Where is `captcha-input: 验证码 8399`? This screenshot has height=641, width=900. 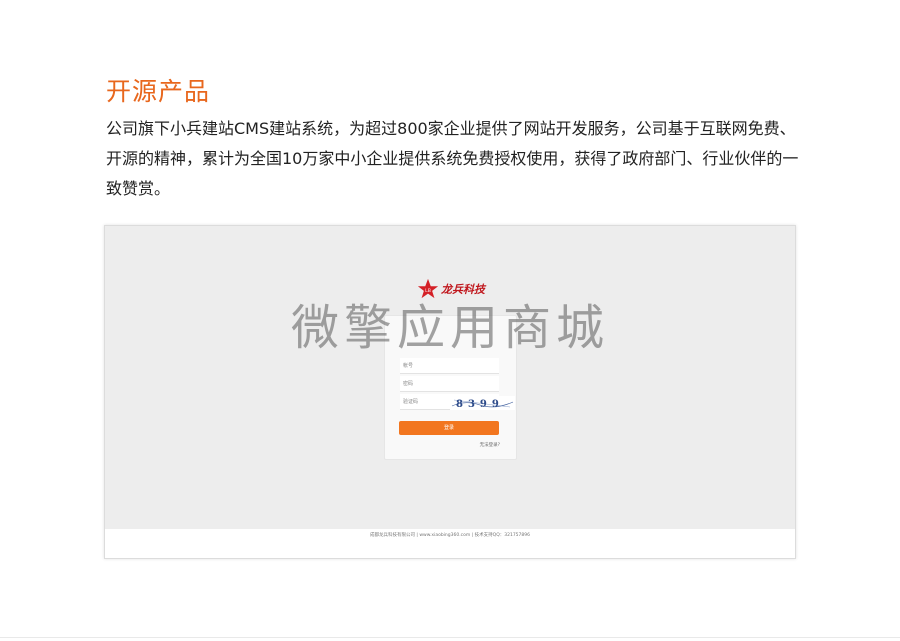
captcha-input: 验证码 8399 is located at coordinates (457, 402).